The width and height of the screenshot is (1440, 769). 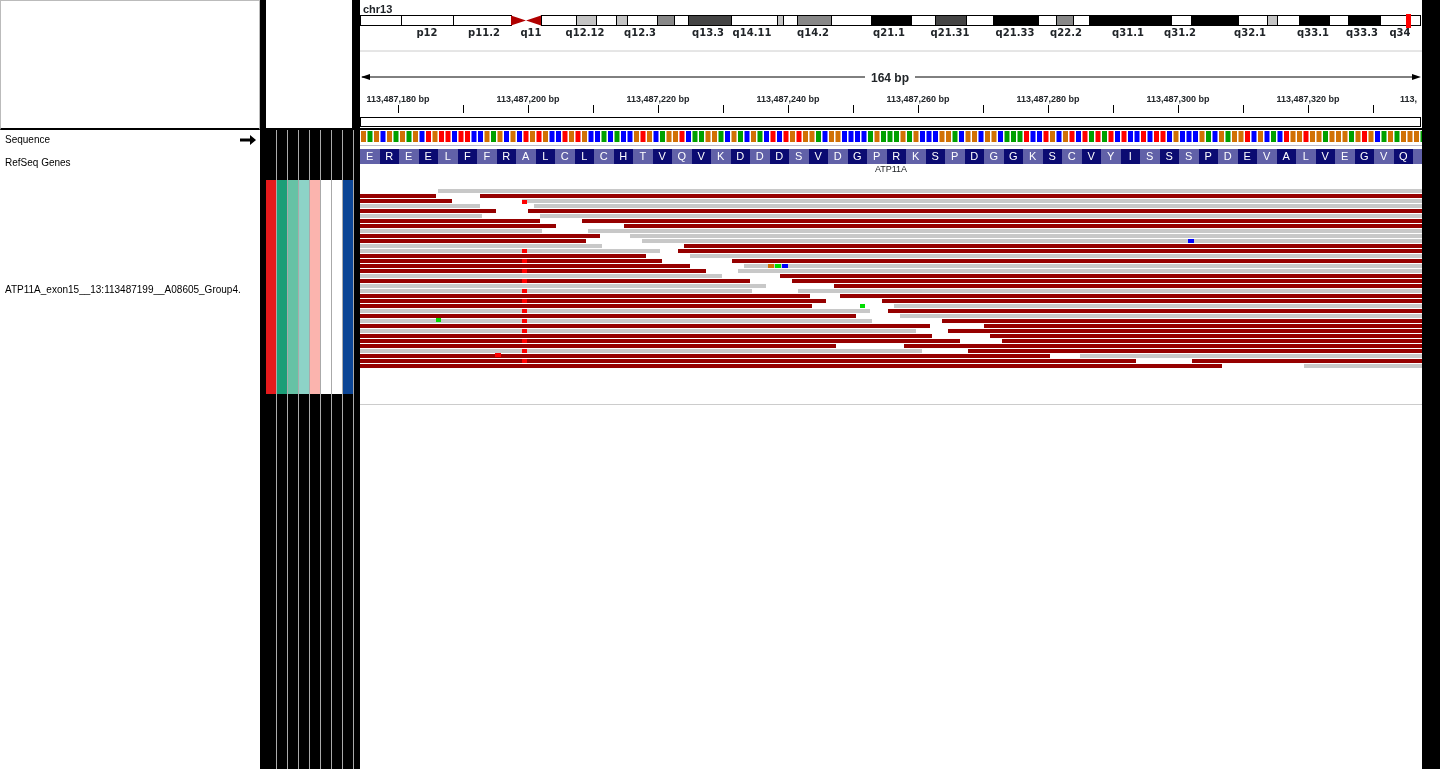 What do you see at coordinates (752, 33) in the screenshot?
I see `band-label: q14.11` at bounding box center [752, 33].